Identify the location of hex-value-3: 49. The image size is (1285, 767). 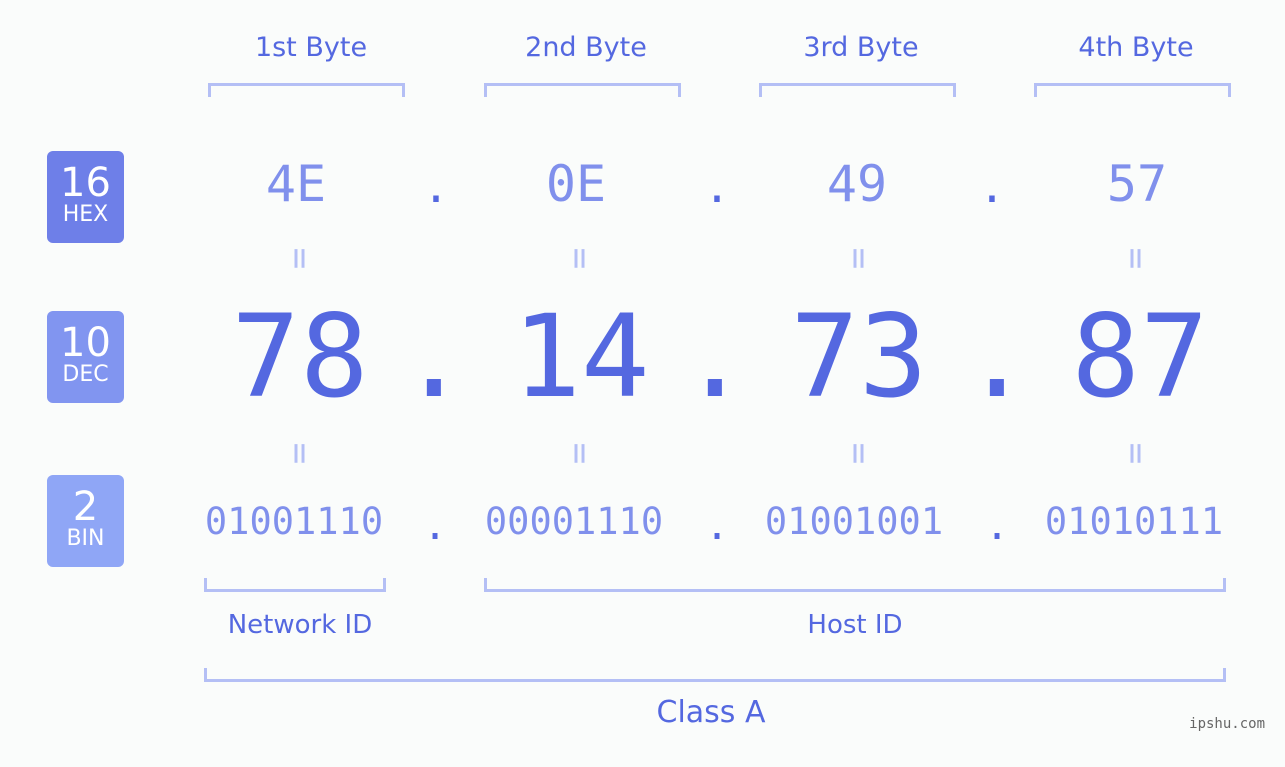
(857, 184).